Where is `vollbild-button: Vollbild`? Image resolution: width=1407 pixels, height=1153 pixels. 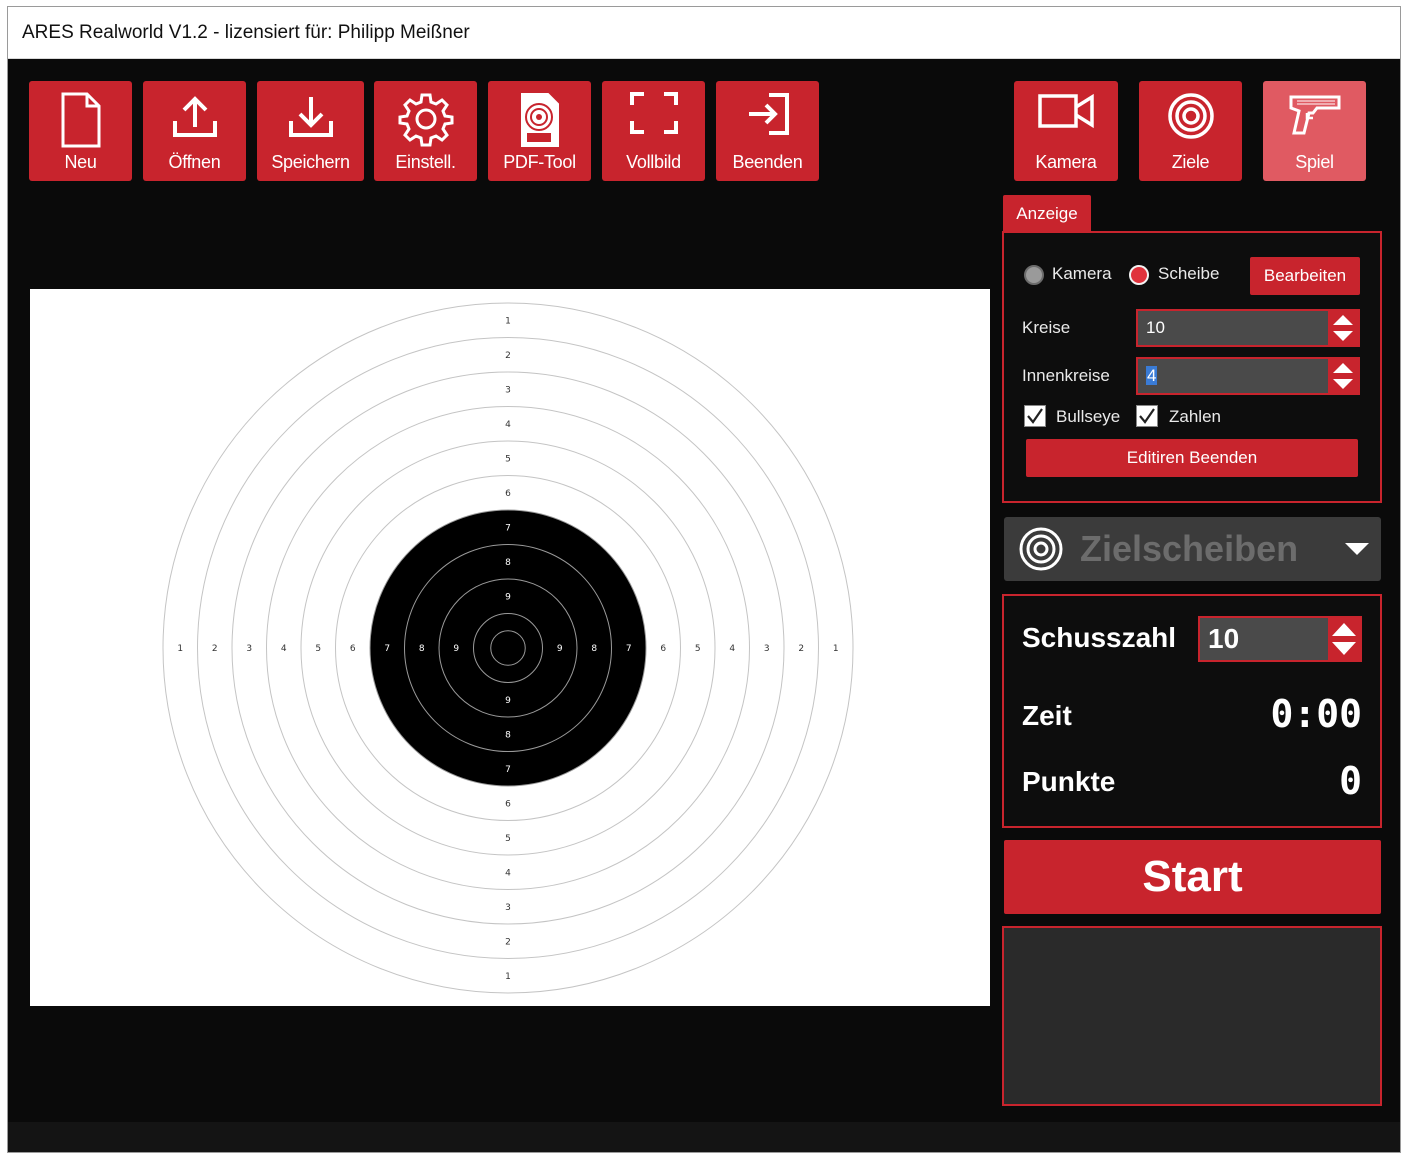 vollbild-button: Vollbild is located at coordinates (653, 131).